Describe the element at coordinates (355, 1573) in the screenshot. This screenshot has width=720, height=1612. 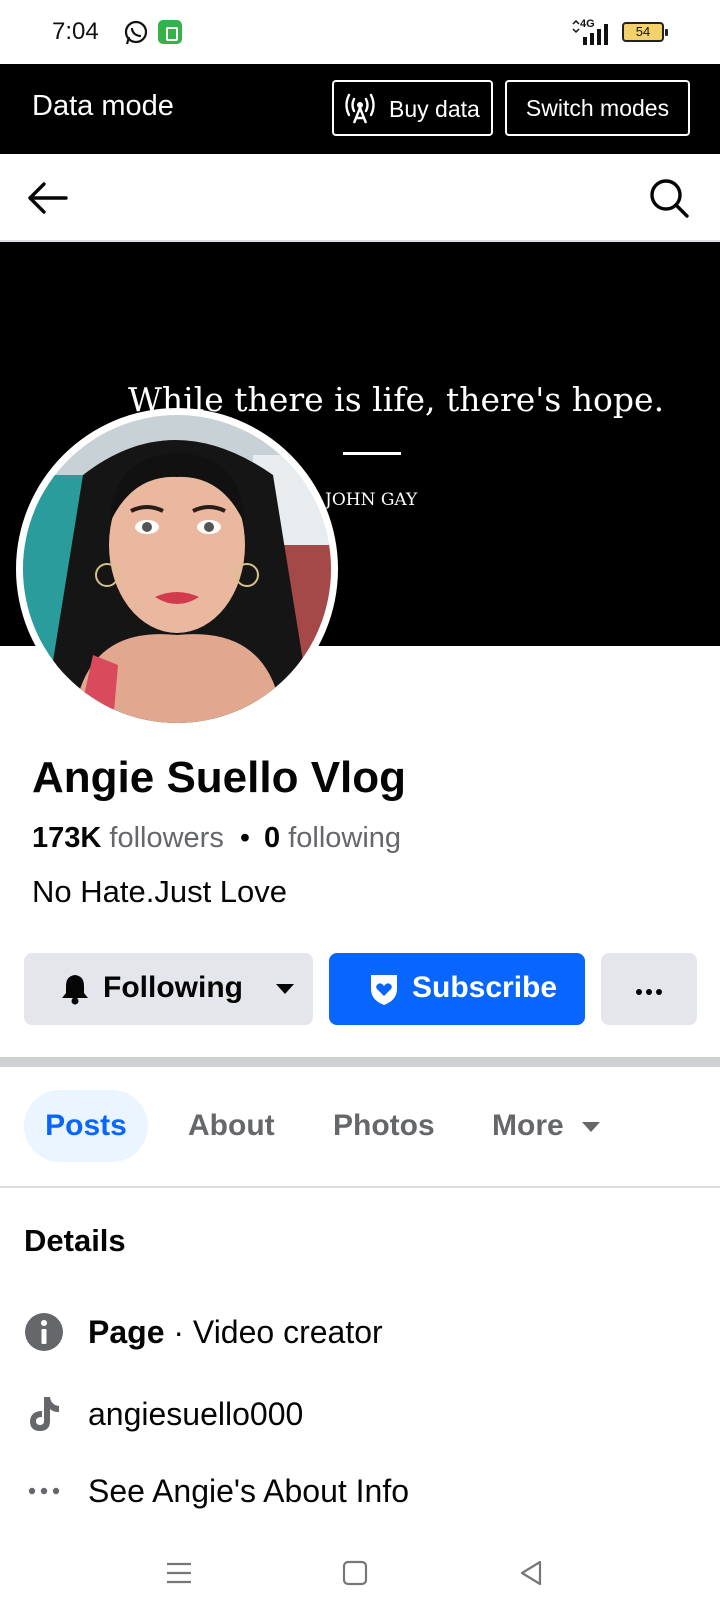
I see `home-icon` at that location.